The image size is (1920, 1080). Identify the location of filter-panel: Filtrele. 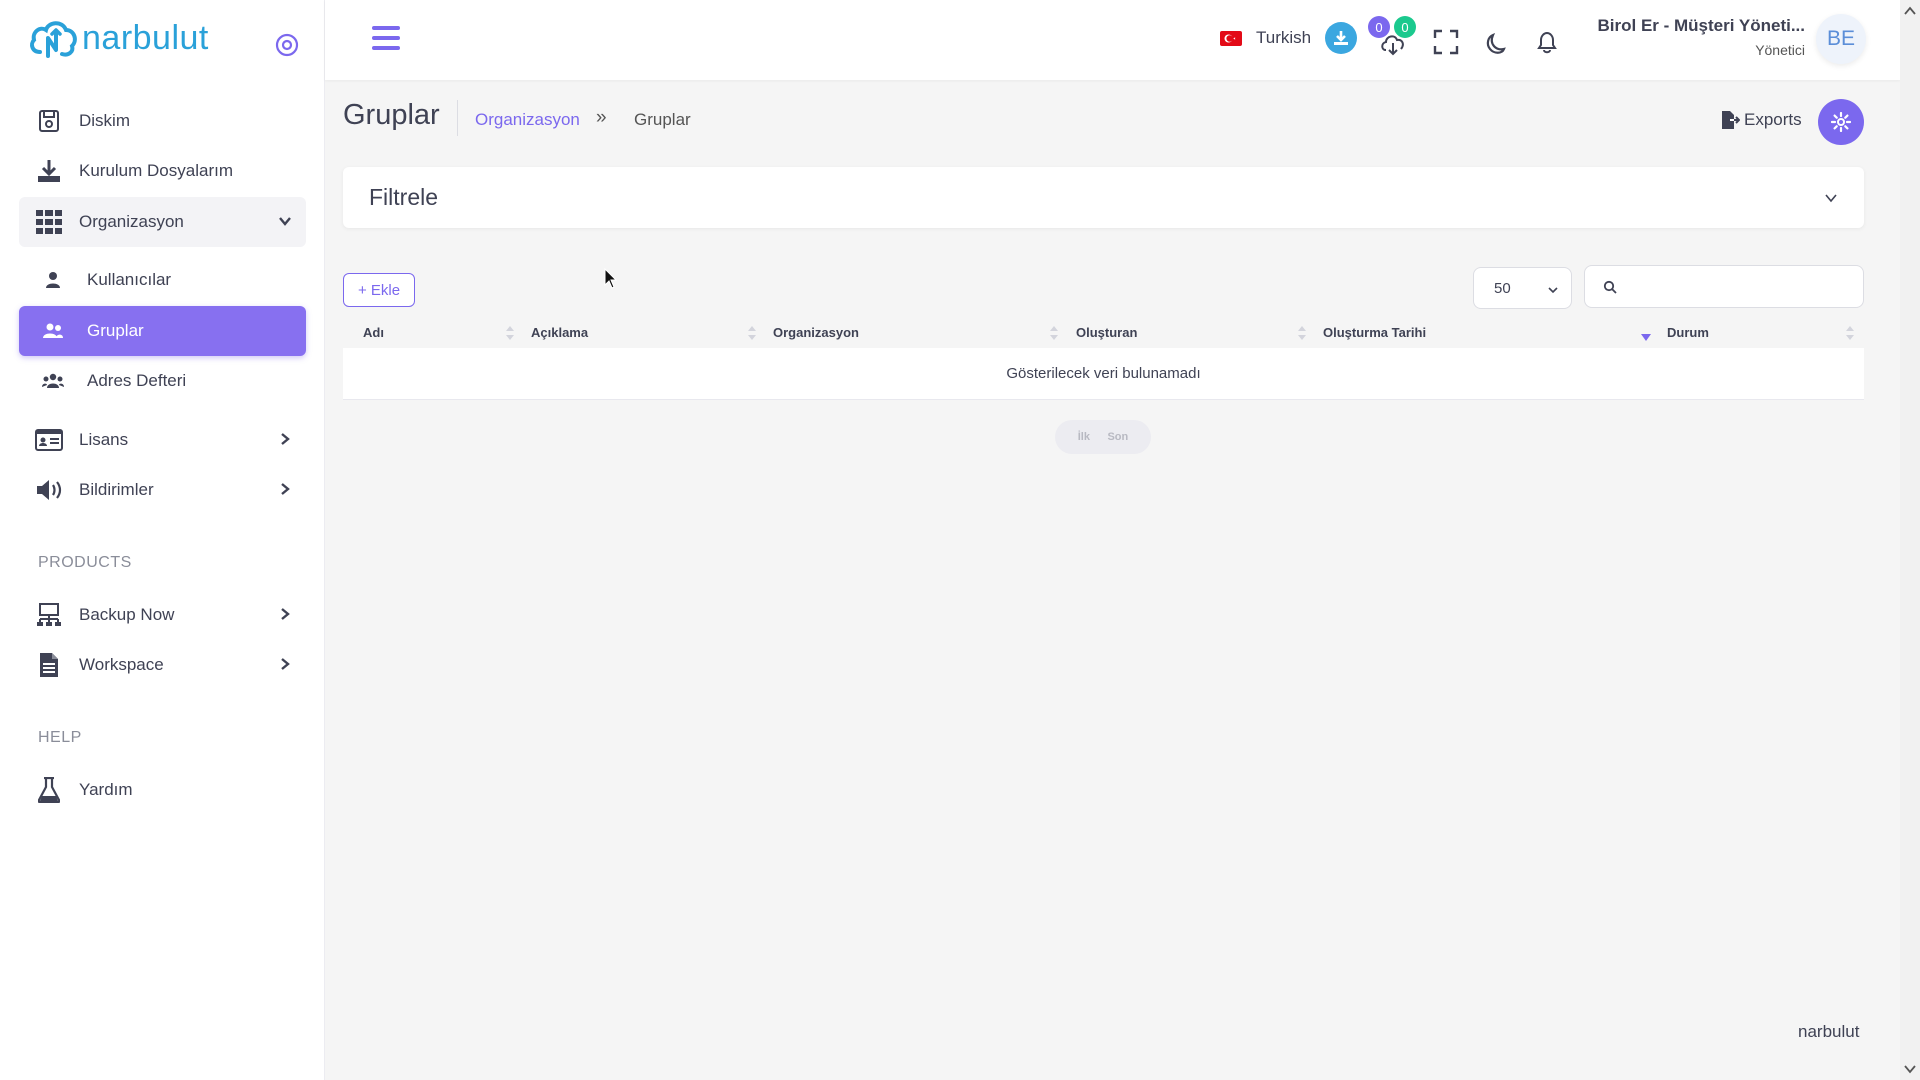
(1103, 197).